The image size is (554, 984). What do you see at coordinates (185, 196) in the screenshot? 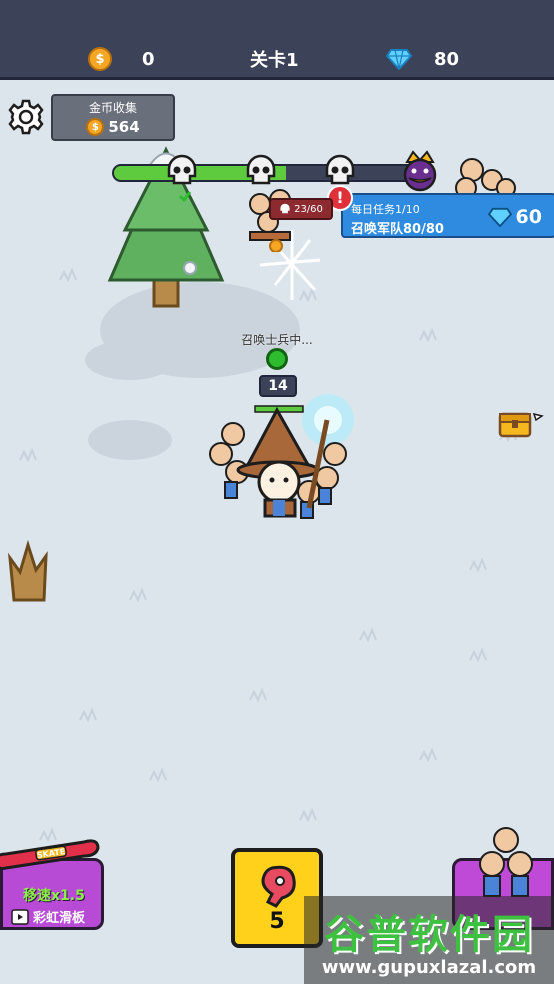
I see `check-icon` at bounding box center [185, 196].